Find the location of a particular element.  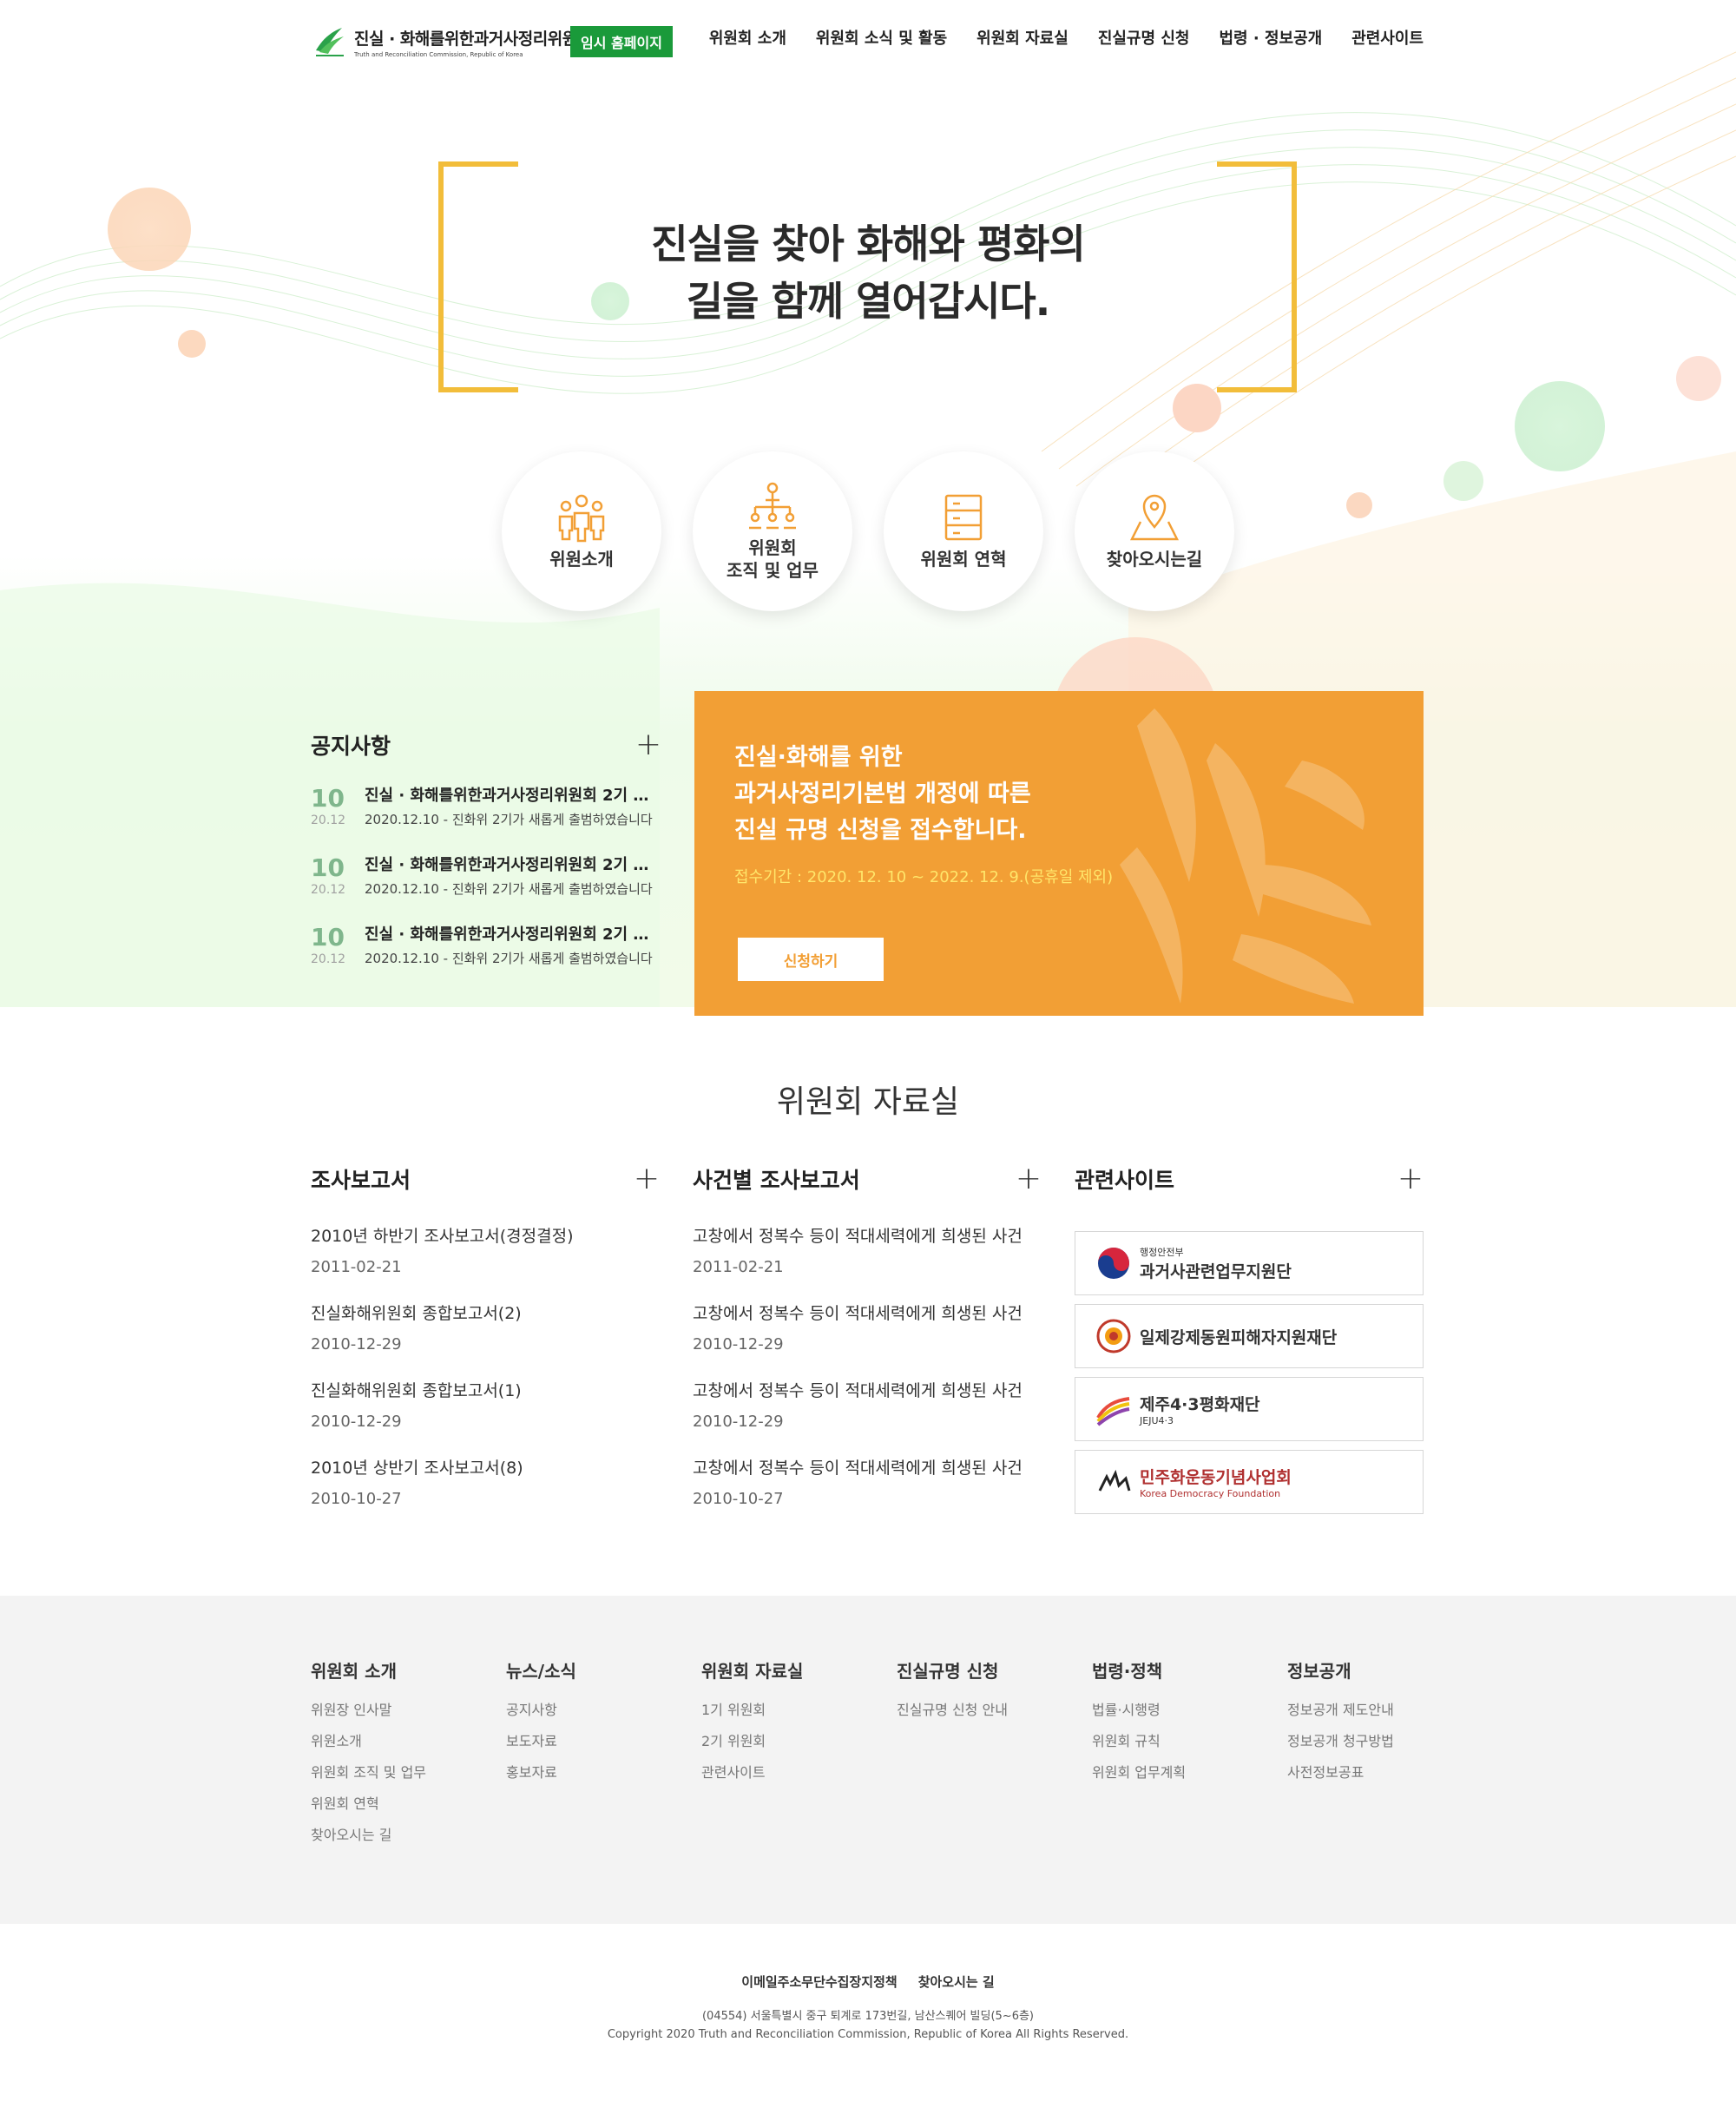

footer-col-title: 뉴스/소식 is located at coordinates (603, 1677).